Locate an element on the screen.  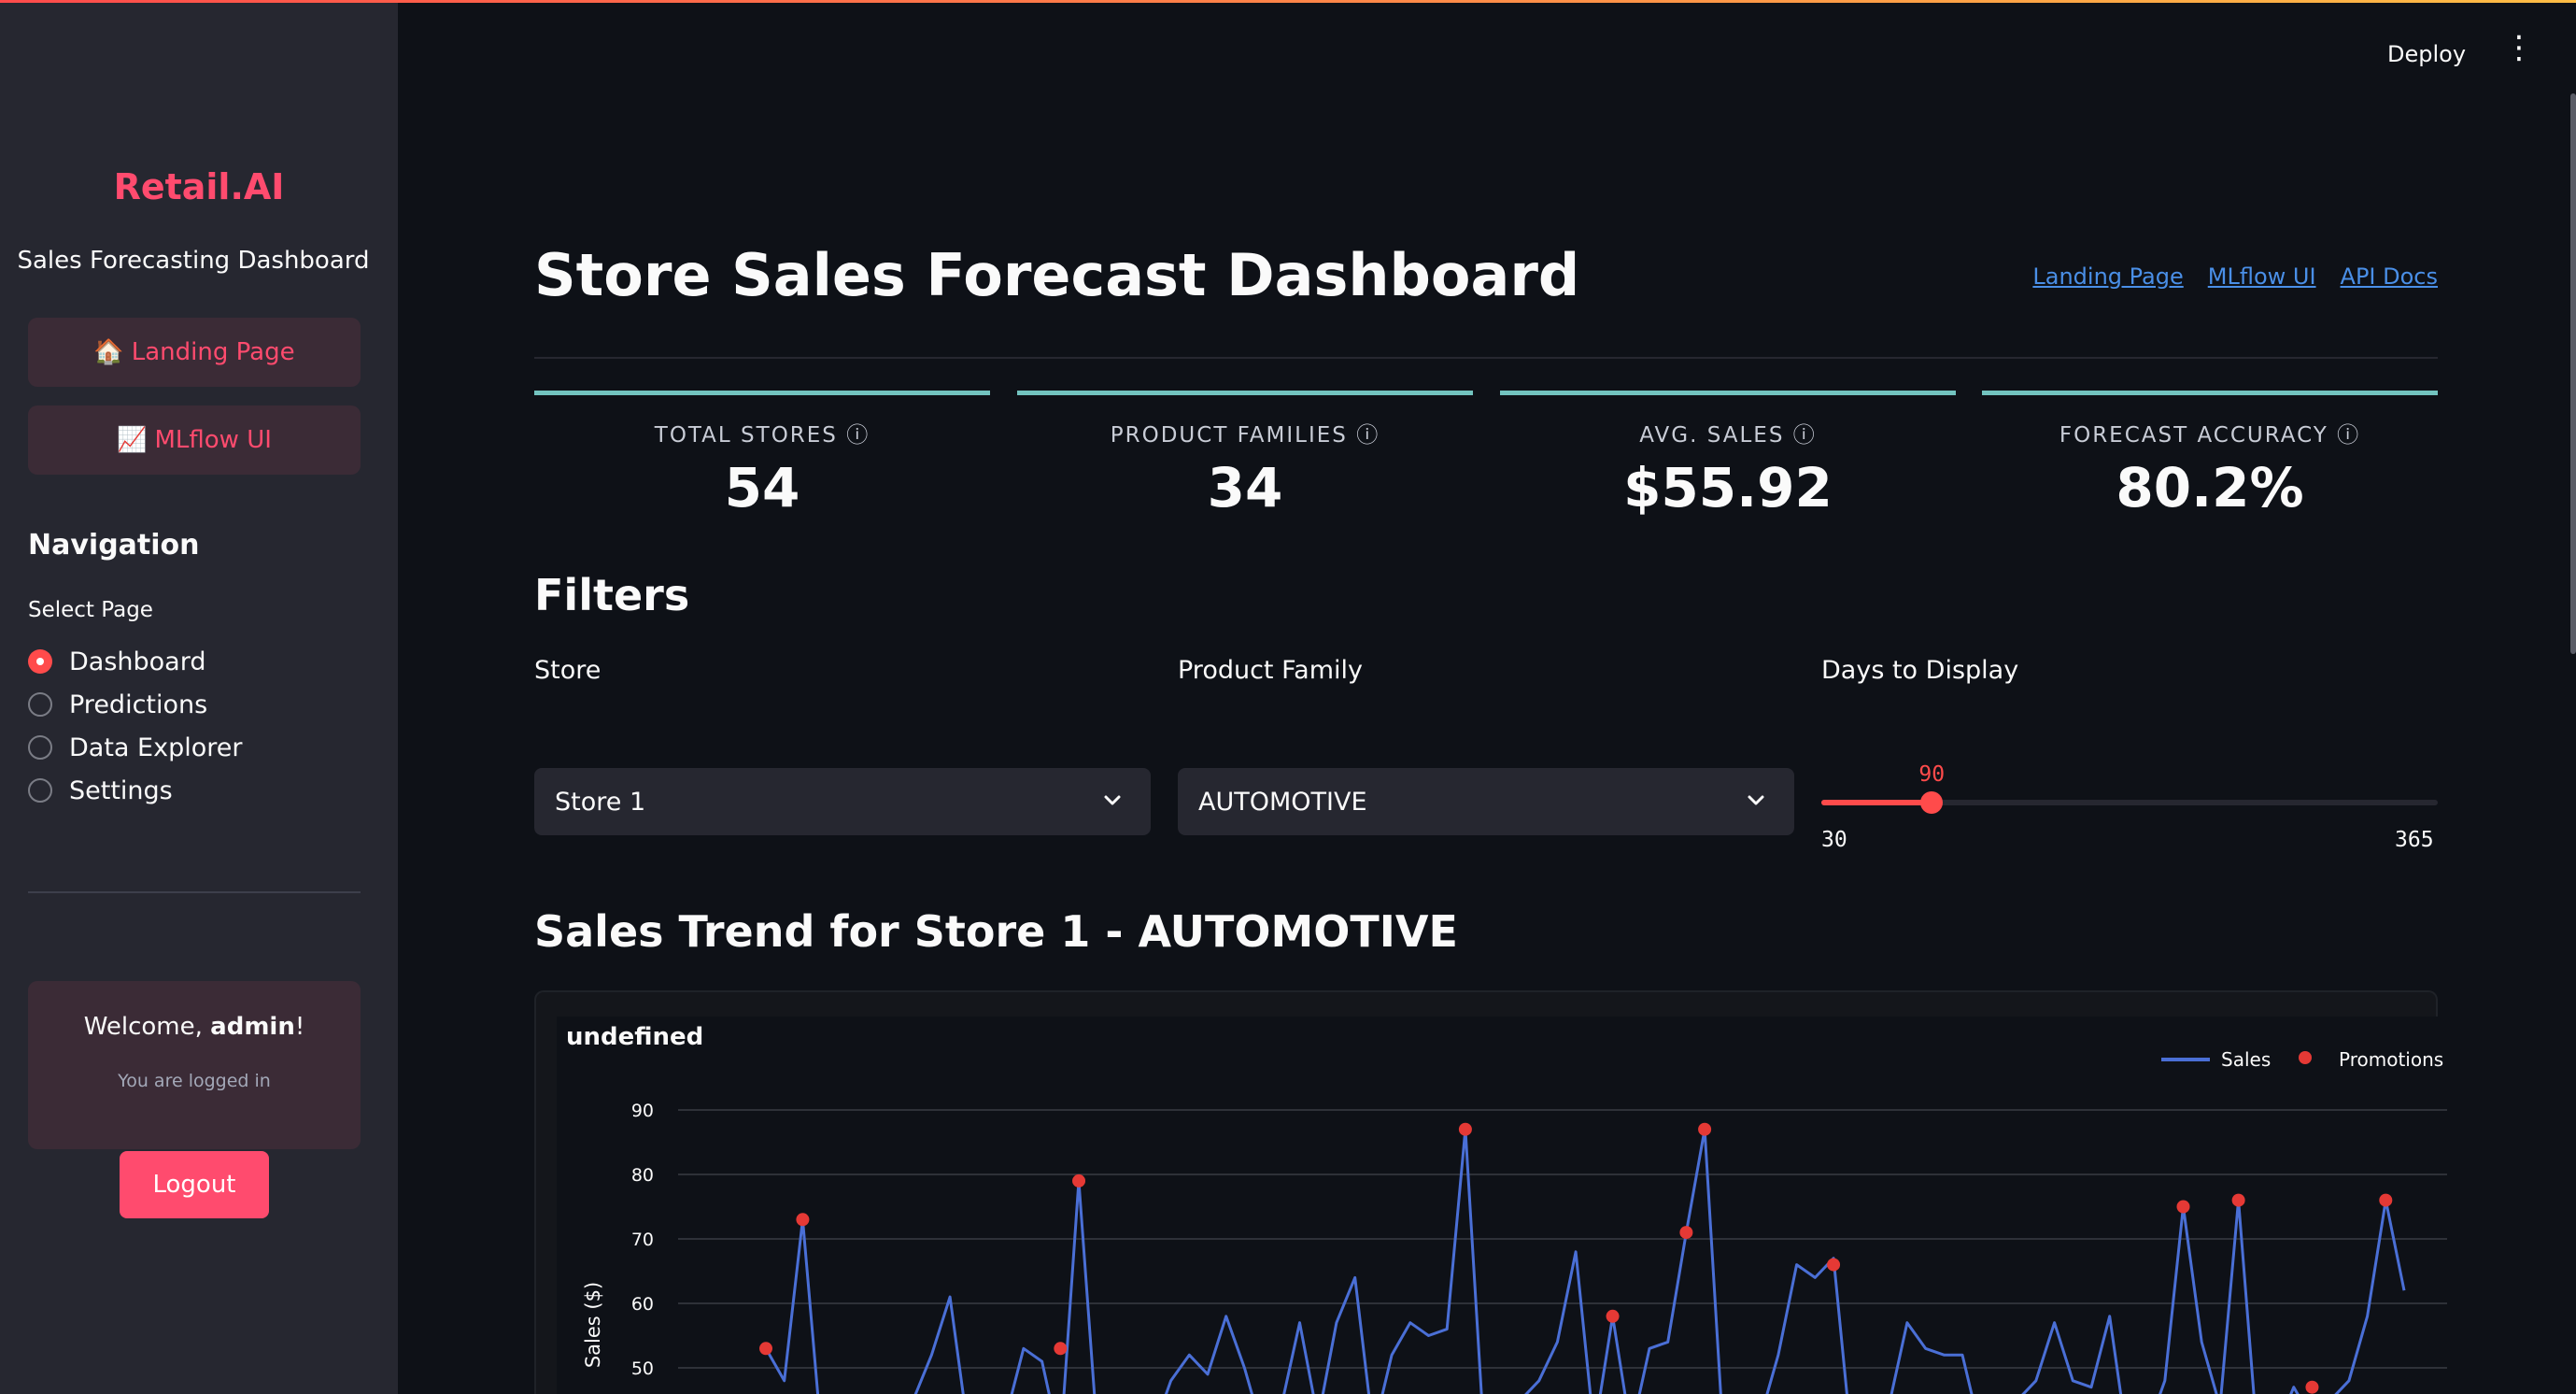
days-slider-value: 90 is located at coordinates (1932, 774).